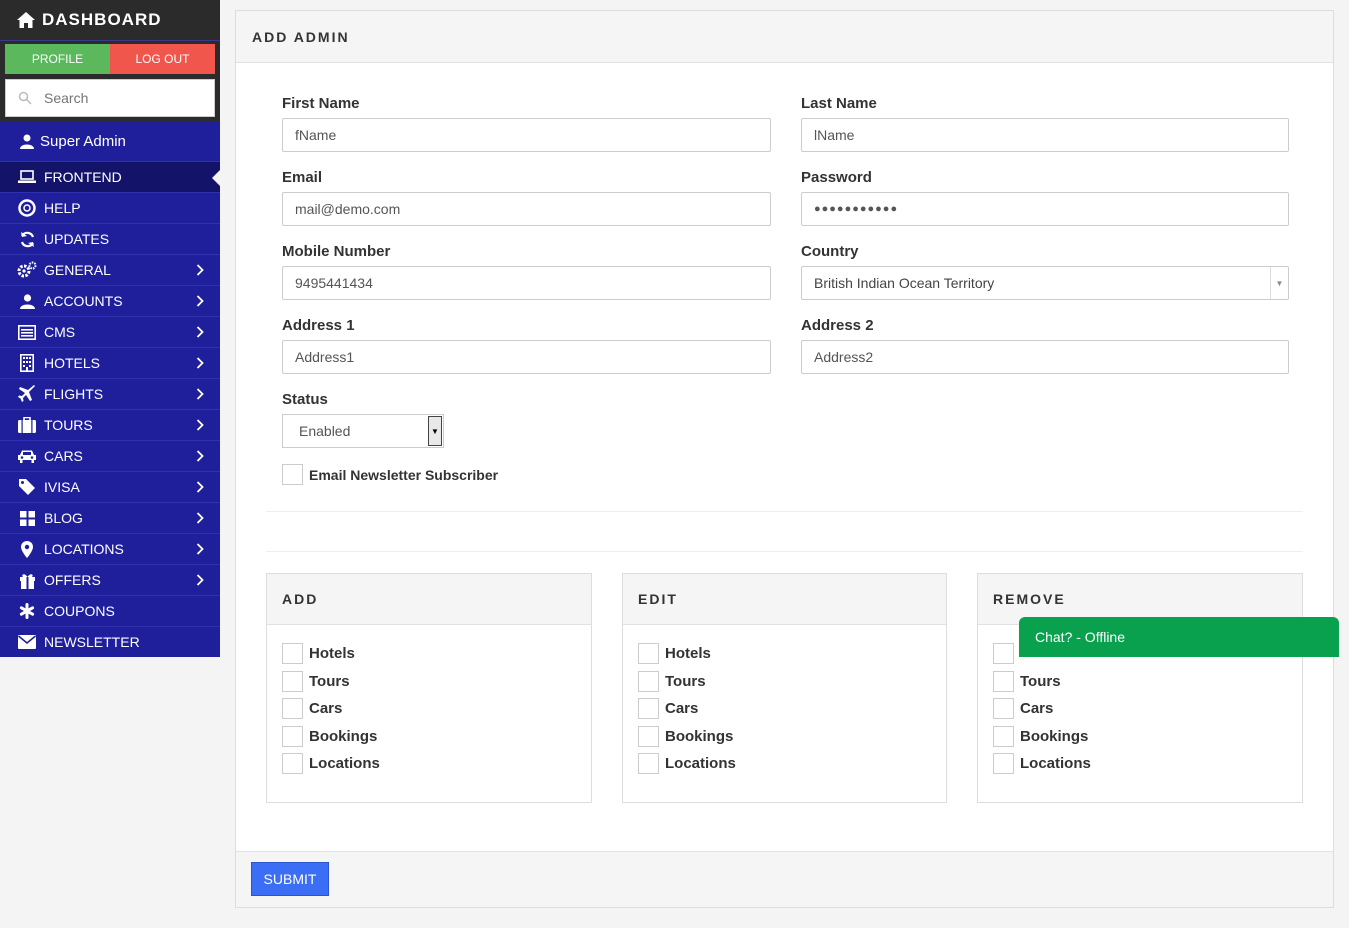 This screenshot has width=1349, height=928. What do you see at coordinates (1045, 283) in the screenshot?
I see `country-select: British Indian Ocean Territory ▼` at bounding box center [1045, 283].